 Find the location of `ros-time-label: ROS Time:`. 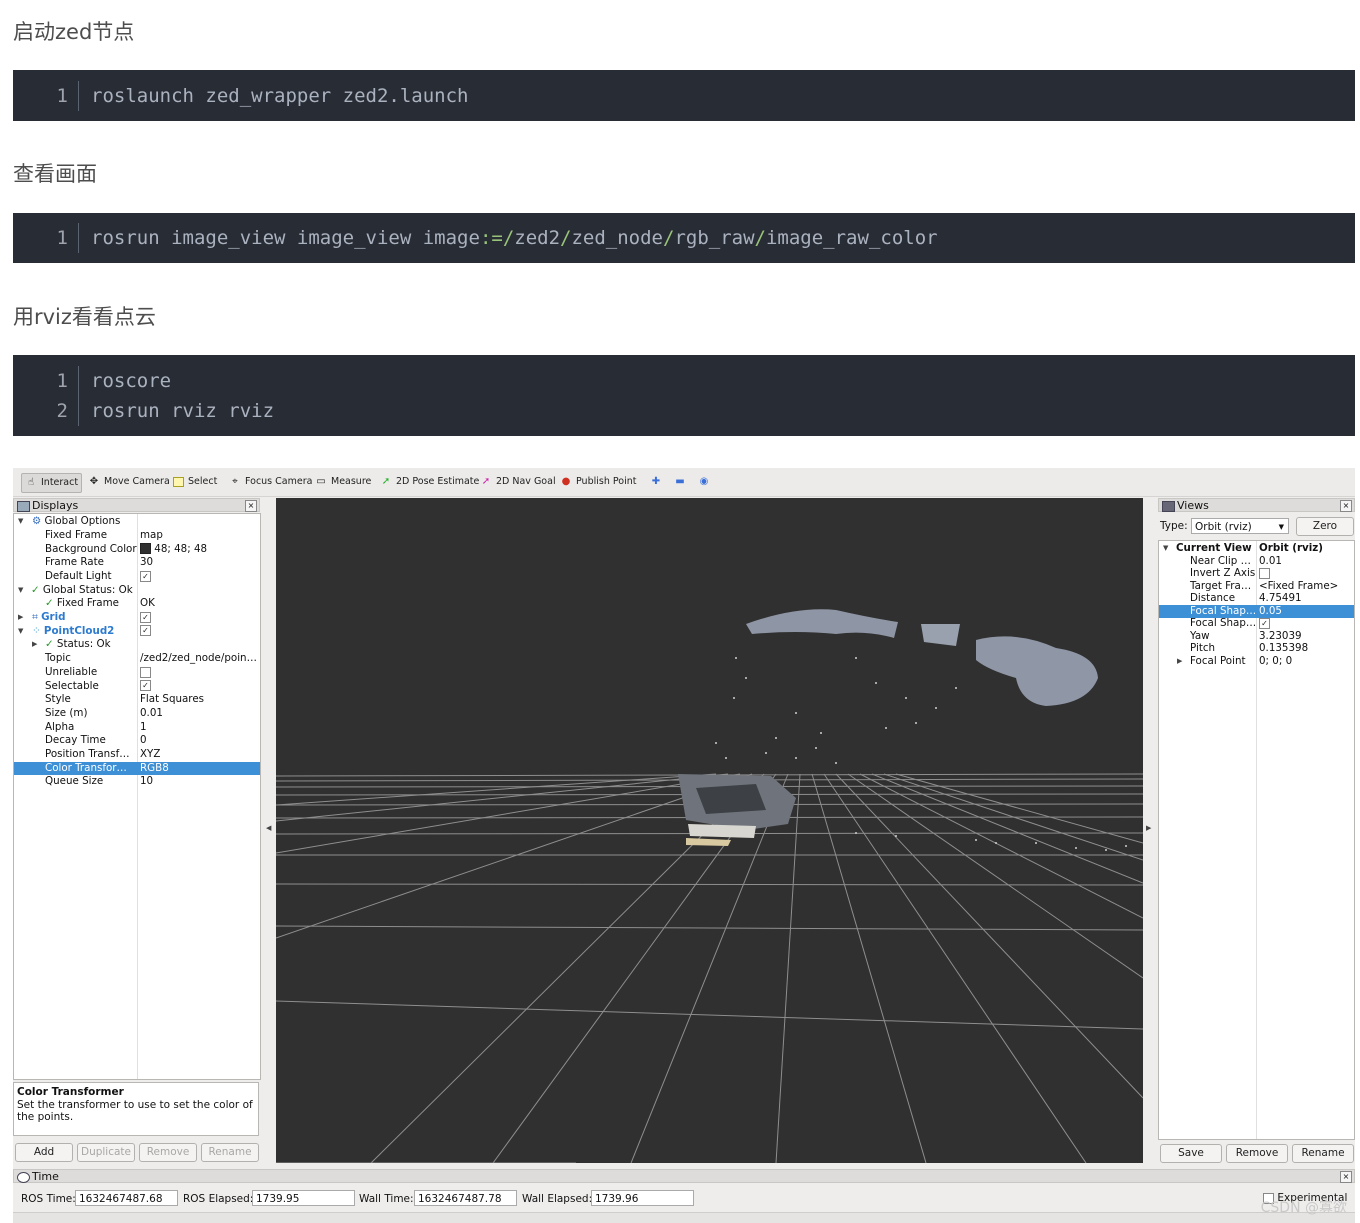

ros-time-label: ROS Time: is located at coordinates (48, 1199).